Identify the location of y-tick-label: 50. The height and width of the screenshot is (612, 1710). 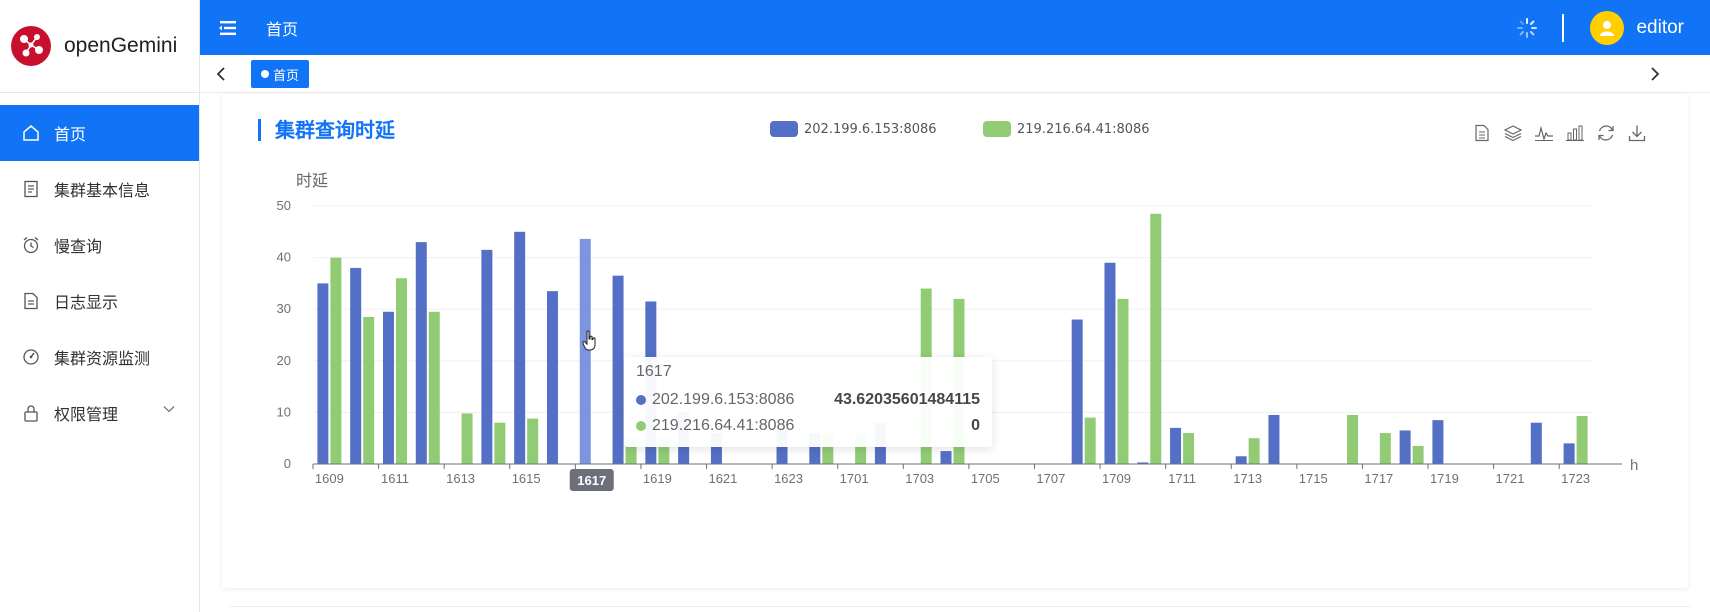
(284, 205).